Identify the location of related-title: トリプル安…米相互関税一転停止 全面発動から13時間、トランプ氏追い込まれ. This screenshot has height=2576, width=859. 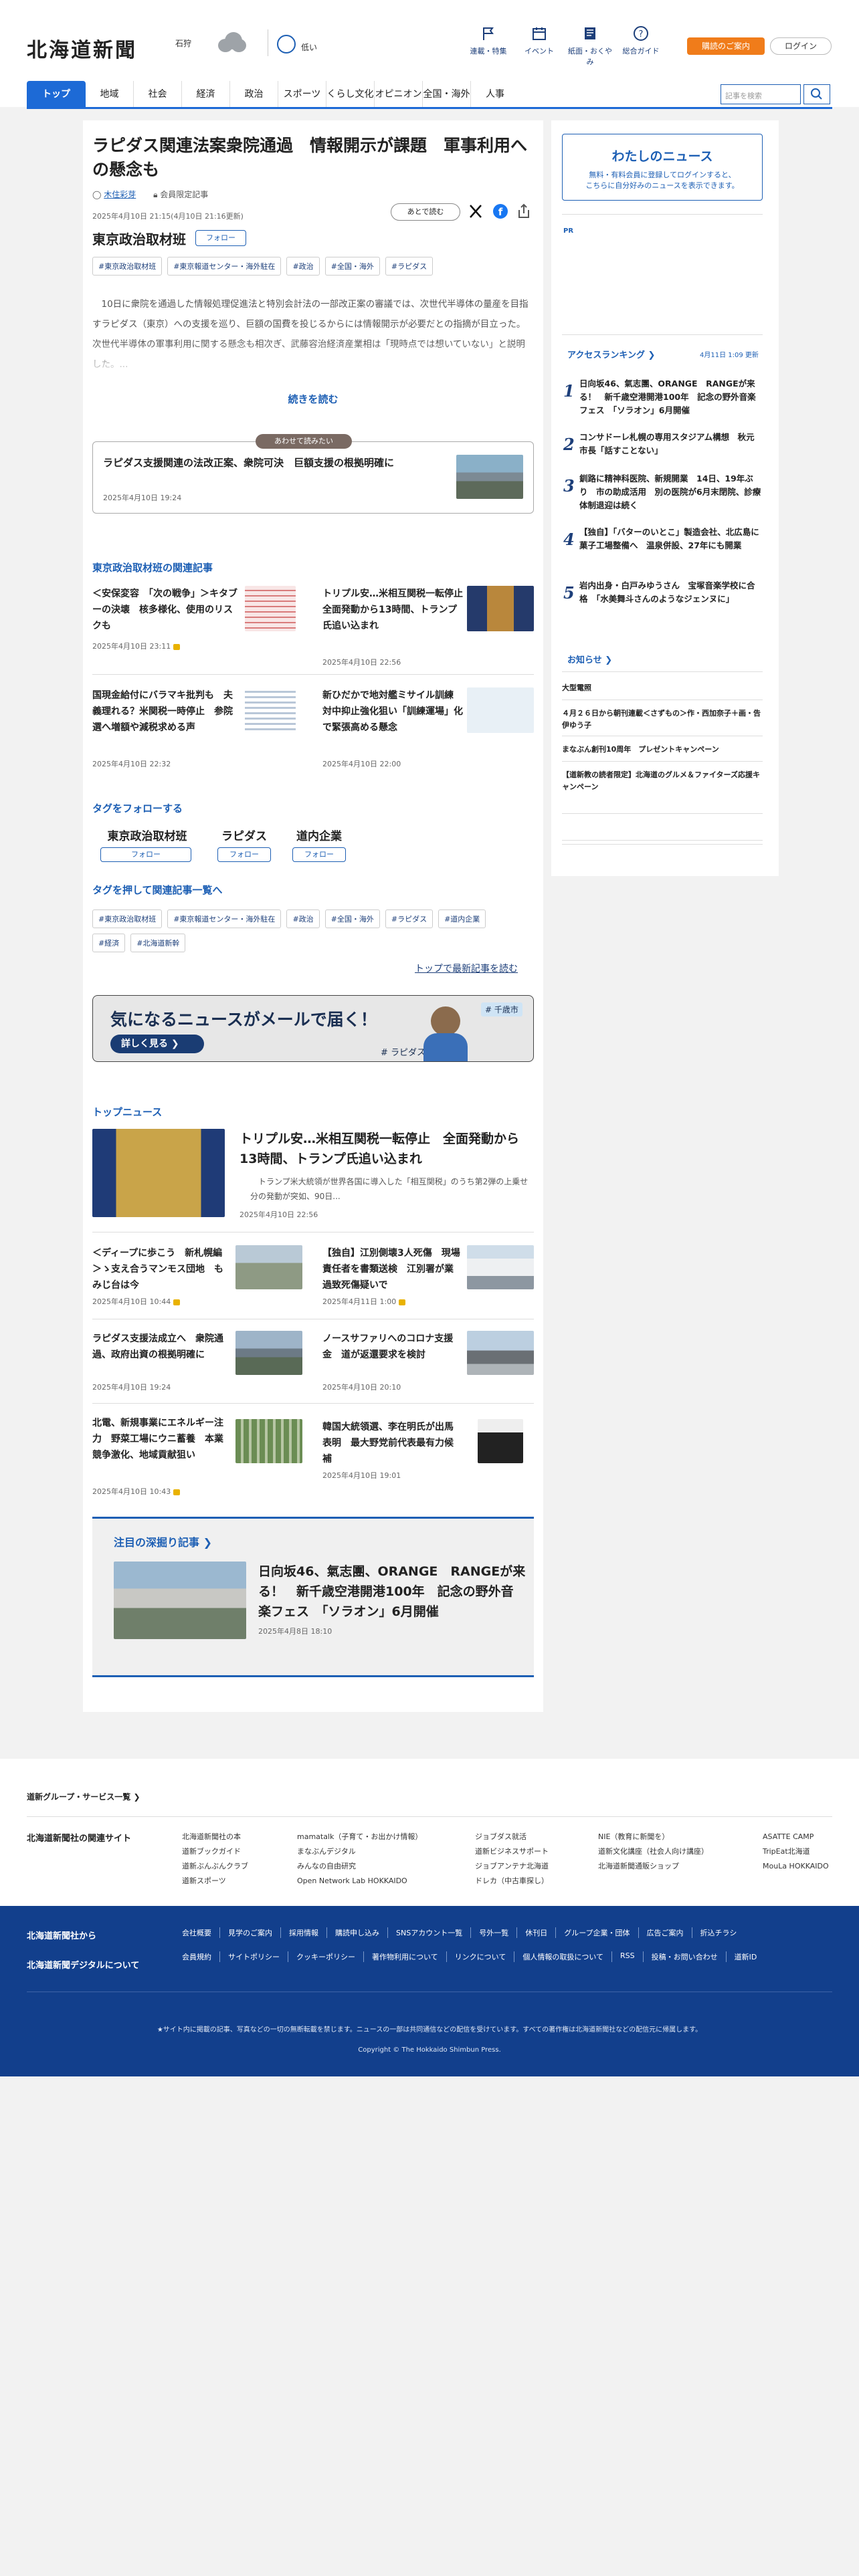
(397, 610).